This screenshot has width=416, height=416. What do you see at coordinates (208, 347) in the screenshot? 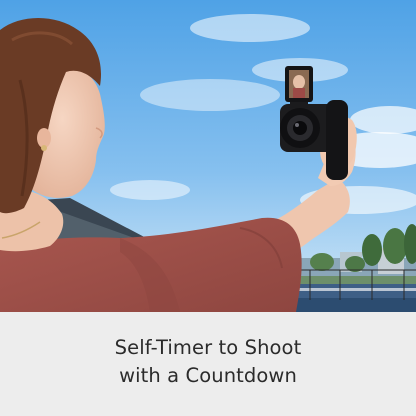
I see `caption-line-1: Self-Timer to Shoot` at bounding box center [208, 347].